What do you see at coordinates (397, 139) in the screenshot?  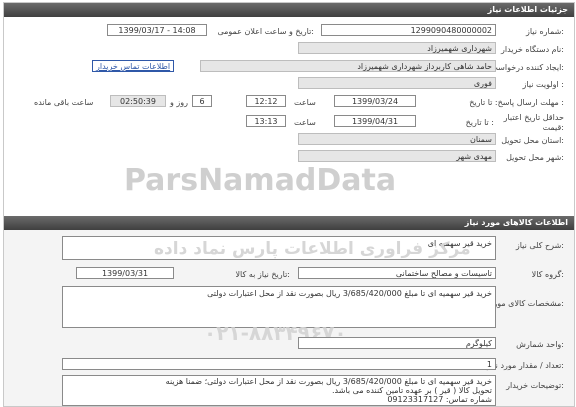 I see `province-field: سمنان` at bounding box center [397, 139].